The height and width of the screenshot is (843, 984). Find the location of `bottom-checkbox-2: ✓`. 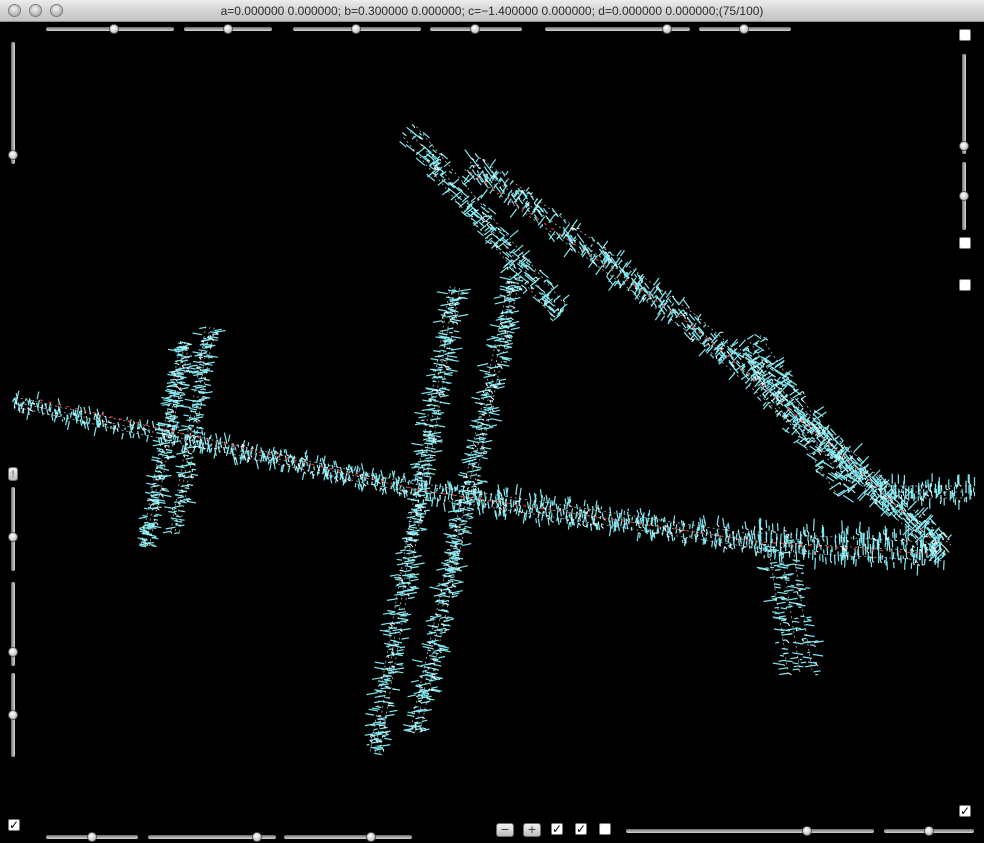

bottom-checkbox-2: ✓ is located at coordinates (581, 829).